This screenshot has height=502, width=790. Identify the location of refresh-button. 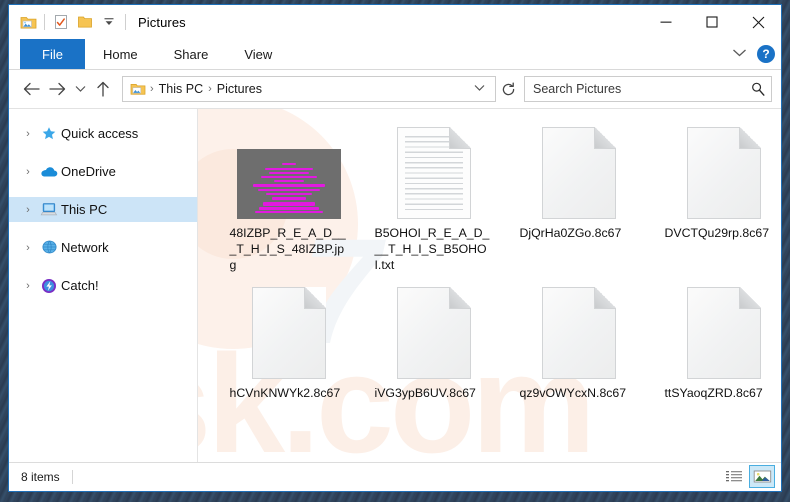
(508, 89).